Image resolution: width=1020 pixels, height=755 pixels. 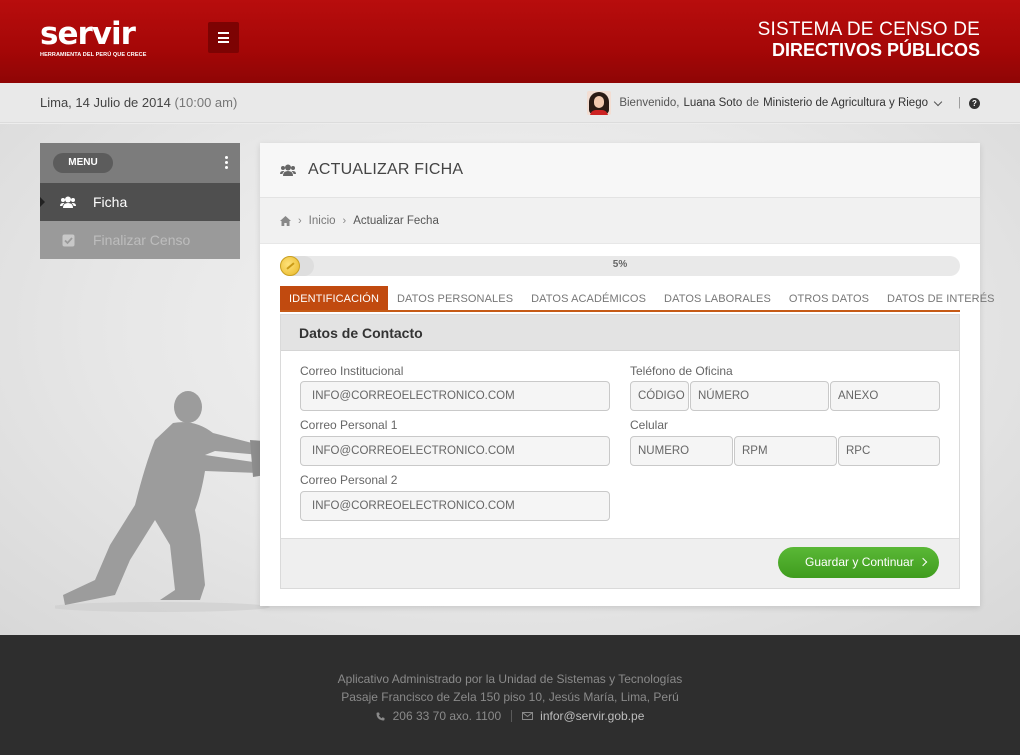 I want to click on correo-institucional-input: INFO@CORREOELECTRONICO.COM, so click(x=455, y=396).